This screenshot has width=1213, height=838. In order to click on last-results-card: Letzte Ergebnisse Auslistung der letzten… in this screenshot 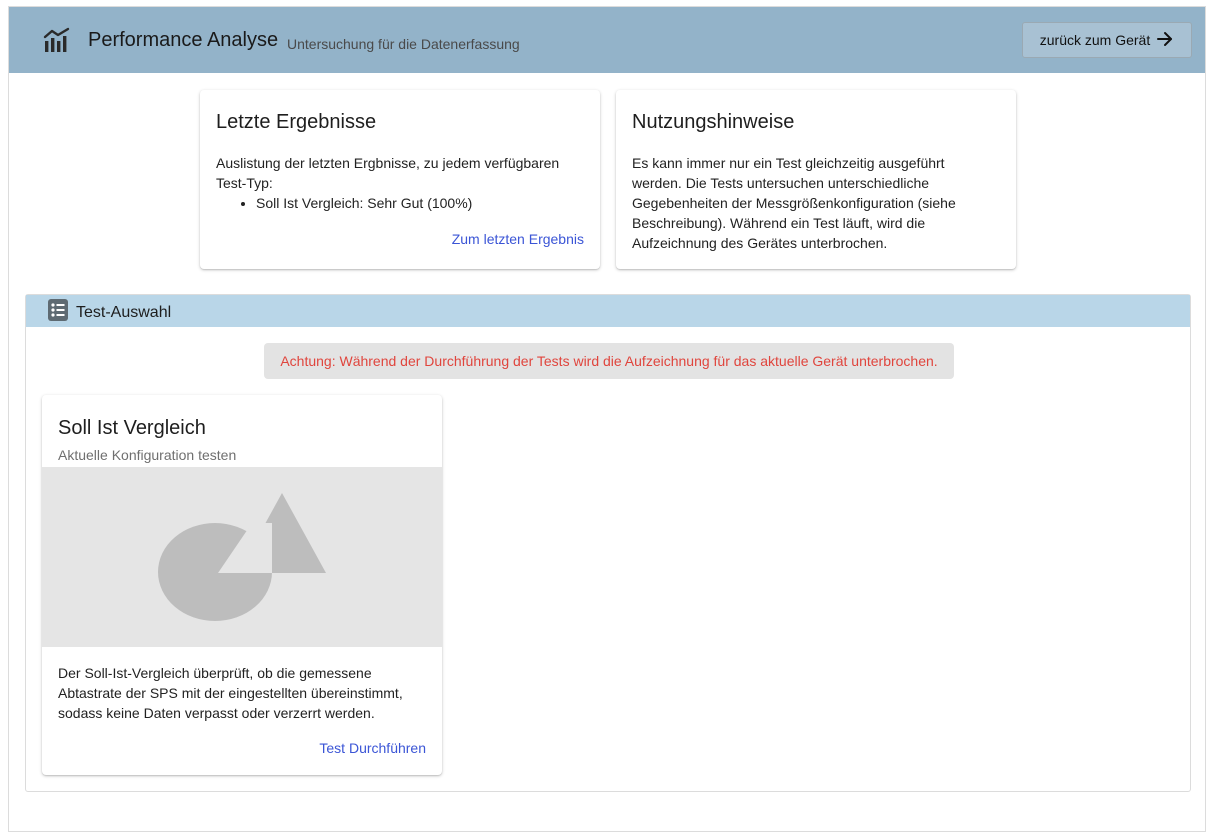, I will do `click(400, 179)`.